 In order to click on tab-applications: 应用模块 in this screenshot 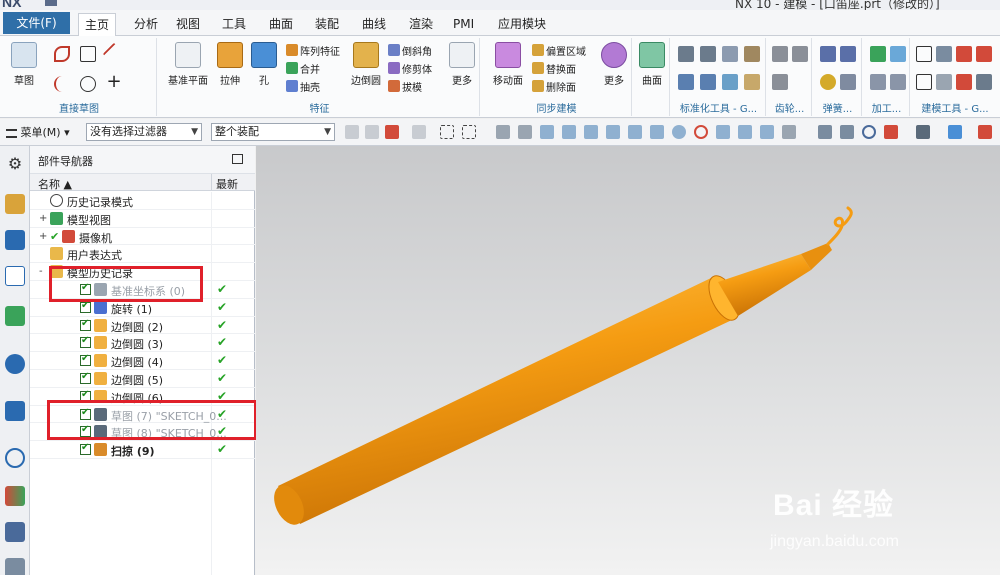, I will do `click(522, 24)`.